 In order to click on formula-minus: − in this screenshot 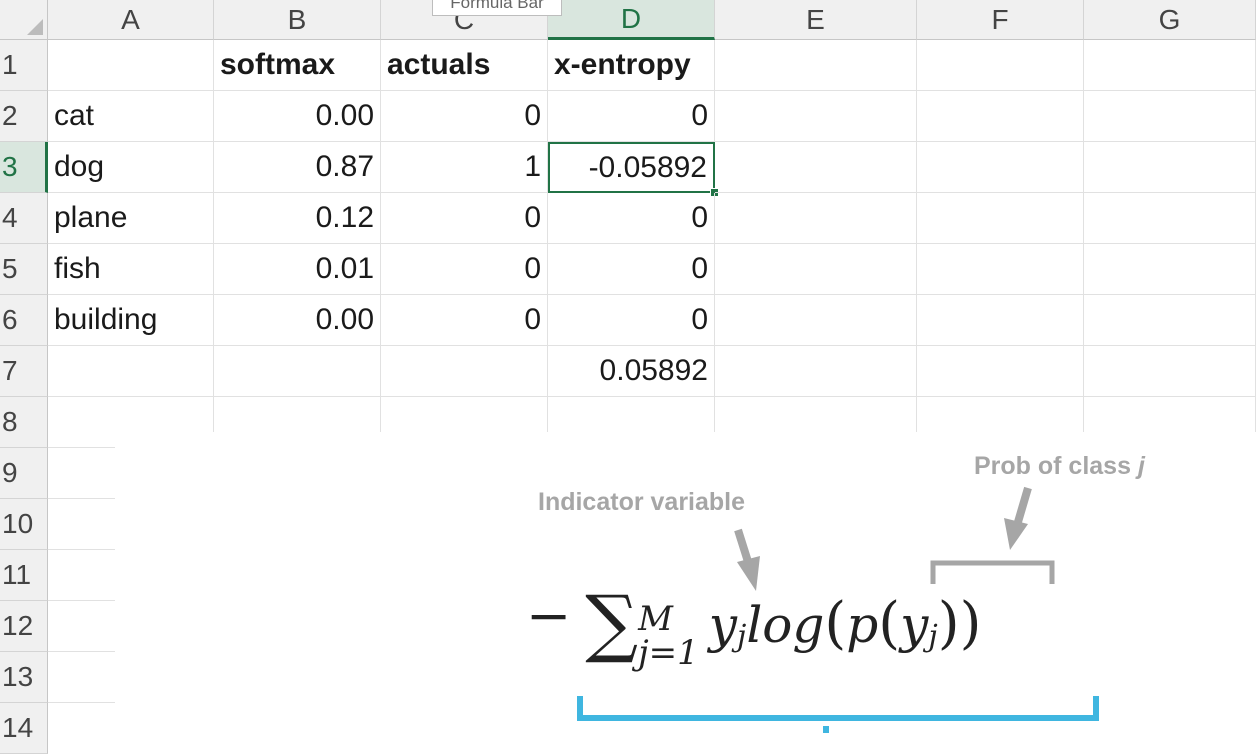, I will do `click(549, 615)`.